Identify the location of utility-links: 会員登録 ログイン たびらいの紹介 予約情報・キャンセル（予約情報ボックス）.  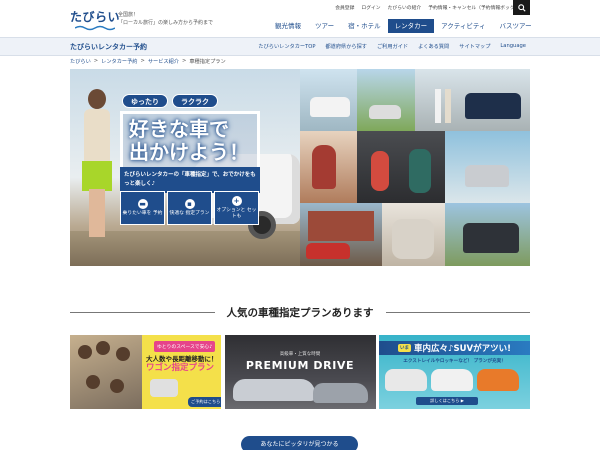
(429, 7).